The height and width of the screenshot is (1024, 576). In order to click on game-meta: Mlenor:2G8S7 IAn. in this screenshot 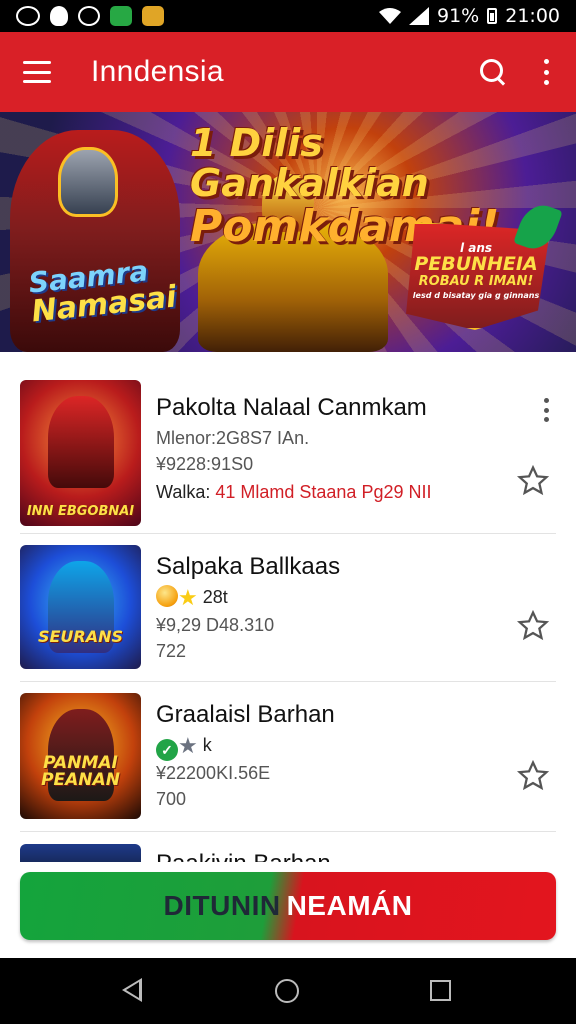, I will do `click(233, 438)`.